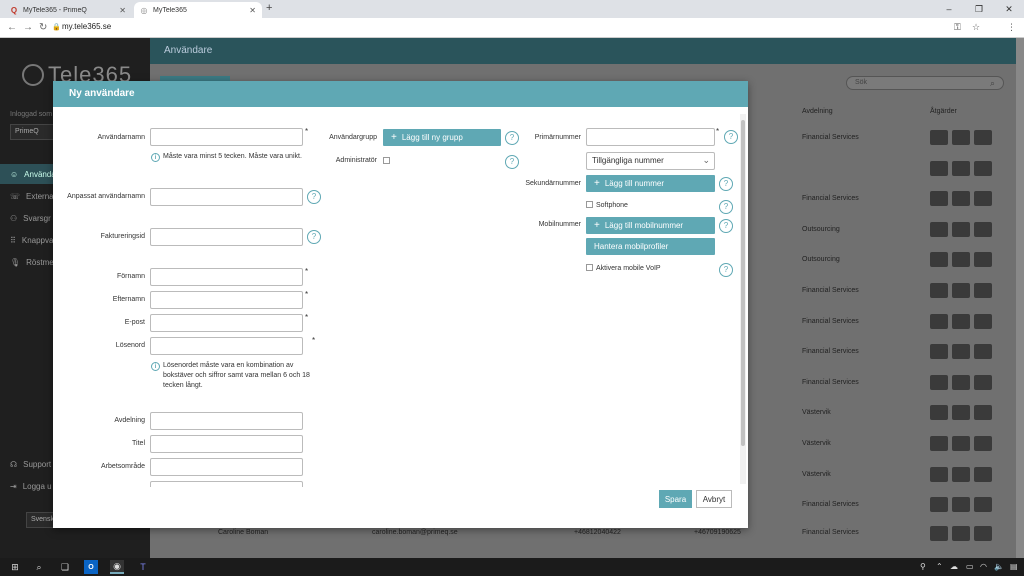  I want to click on minimize-icon: –, so click(949, 9).